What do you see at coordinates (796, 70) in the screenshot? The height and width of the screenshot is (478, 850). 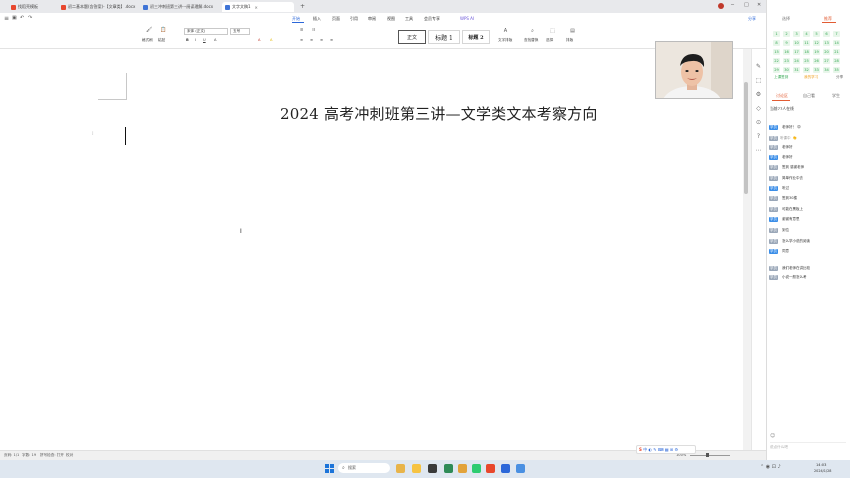 I see `answer-cell: 31` at bounding box center [796, 70].